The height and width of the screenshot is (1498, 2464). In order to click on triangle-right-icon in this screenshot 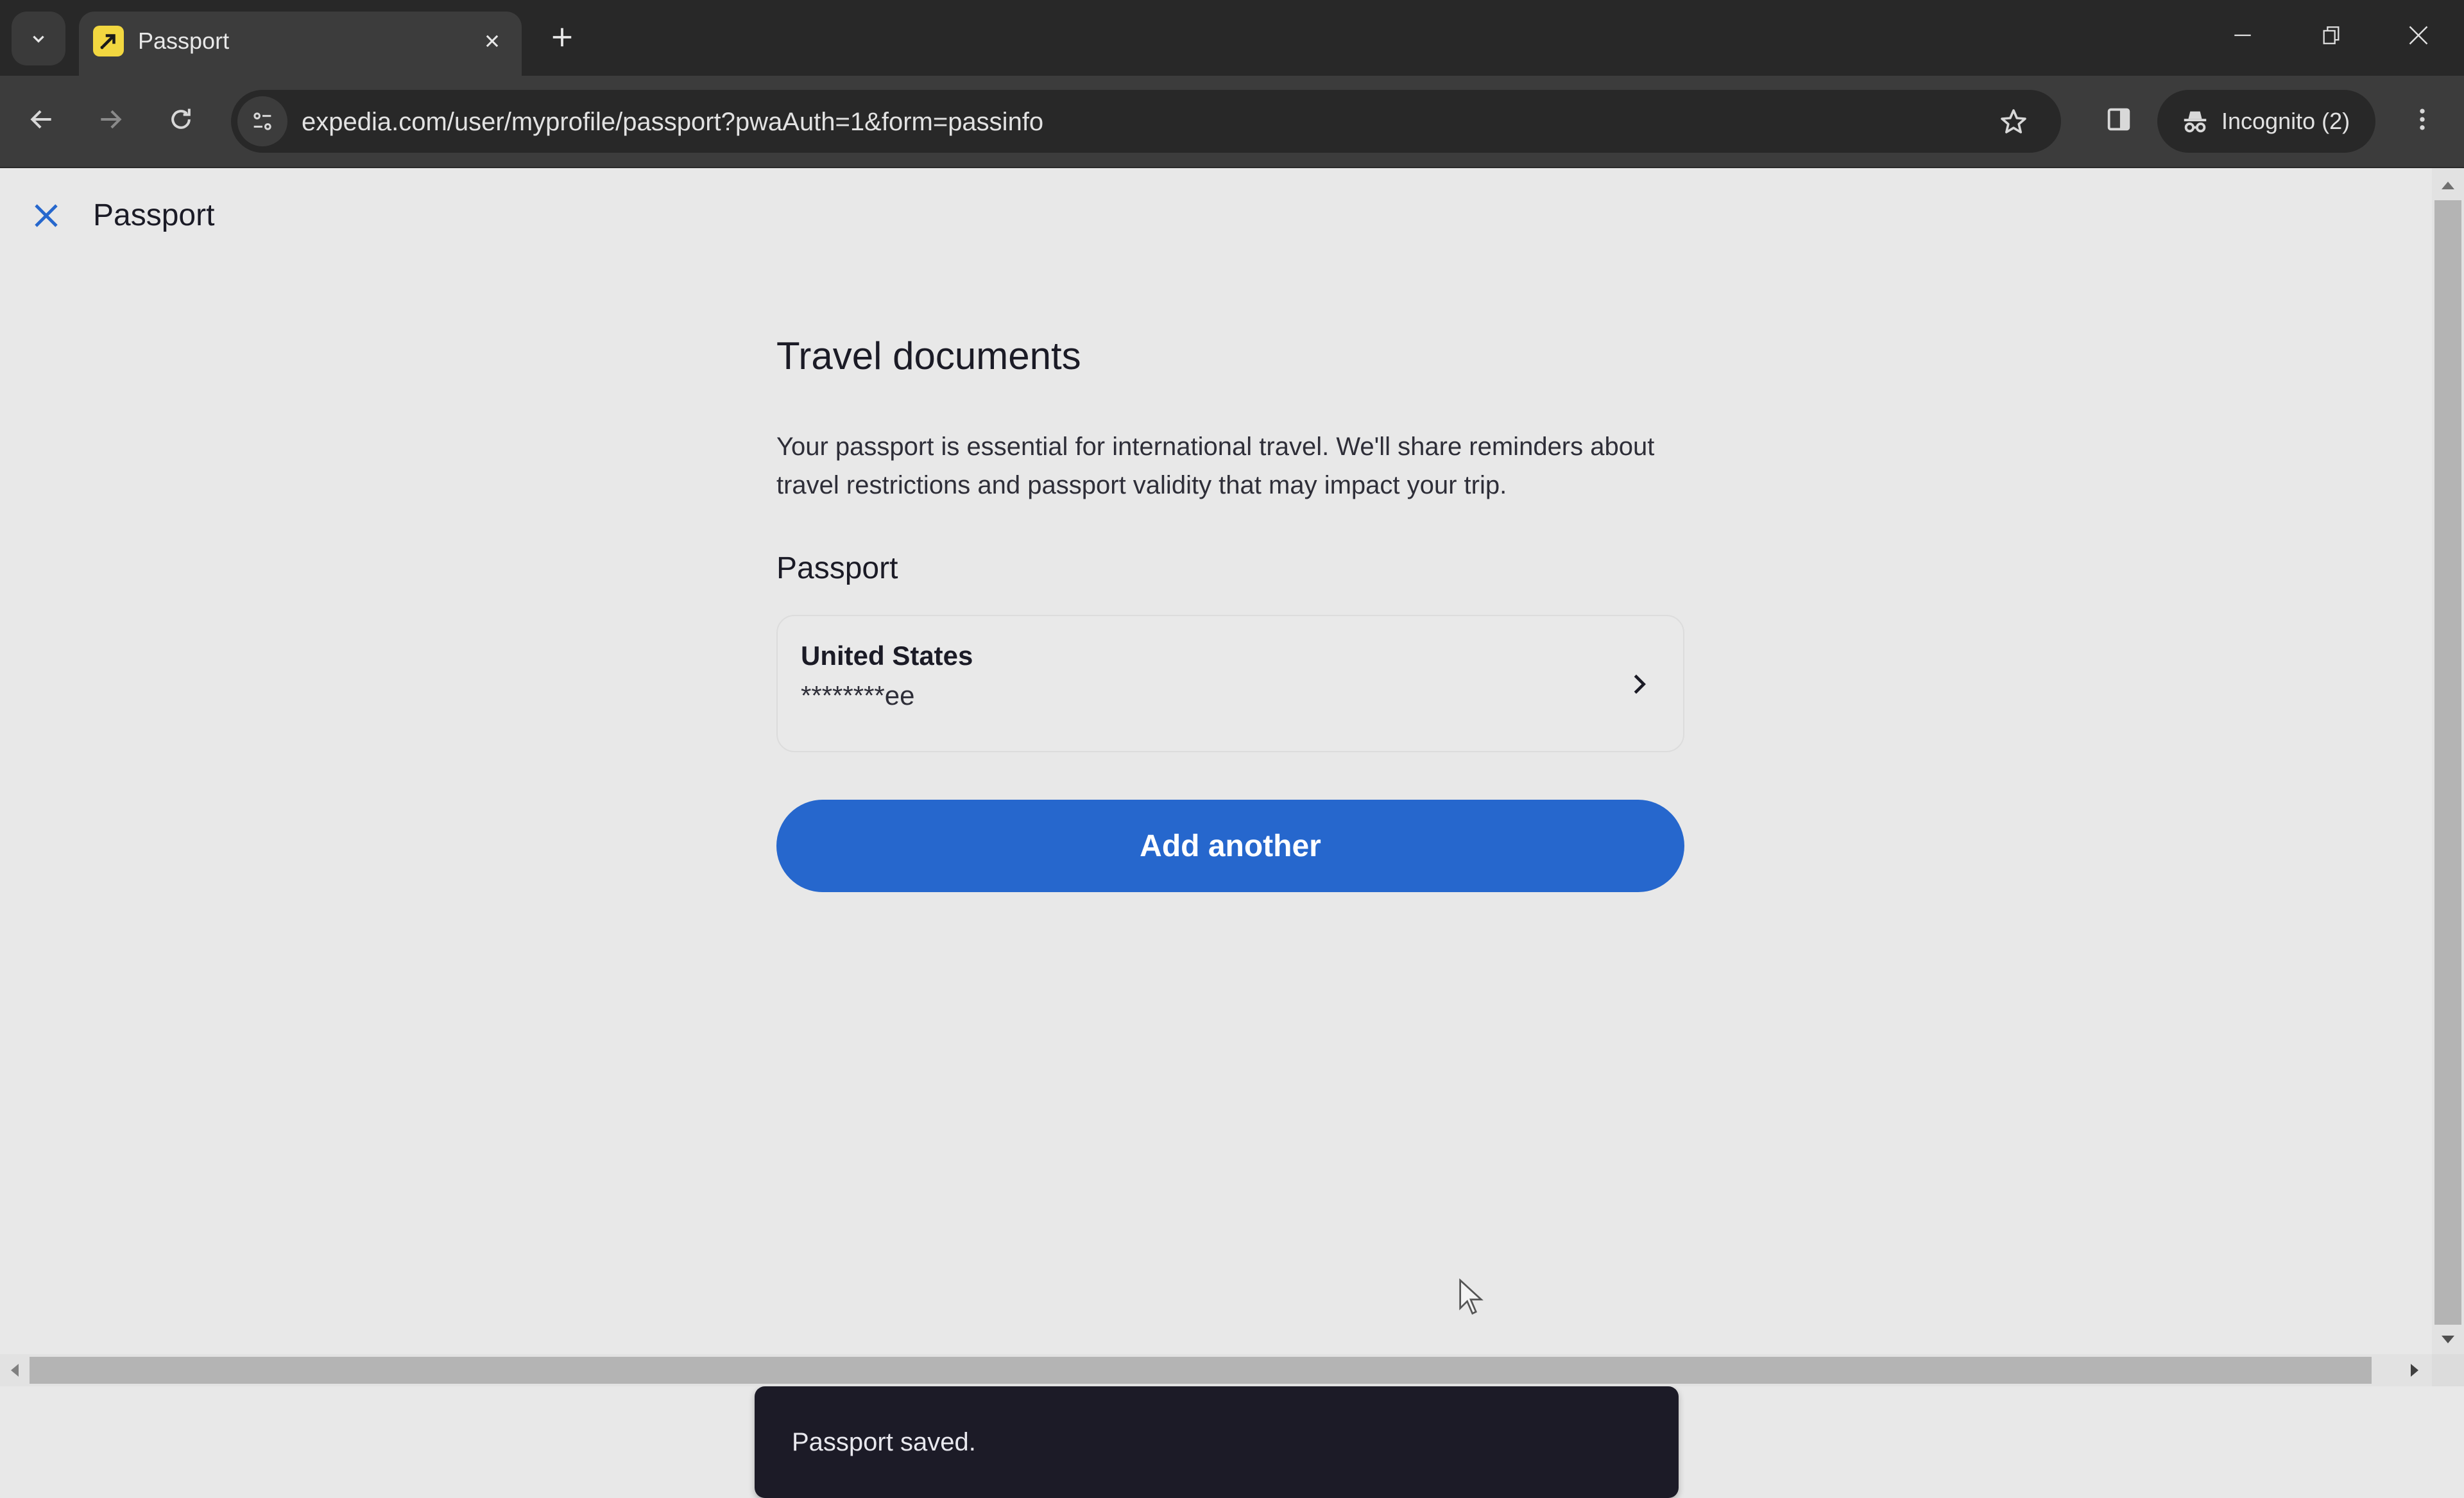, I will do `click(2415, 1370)`.